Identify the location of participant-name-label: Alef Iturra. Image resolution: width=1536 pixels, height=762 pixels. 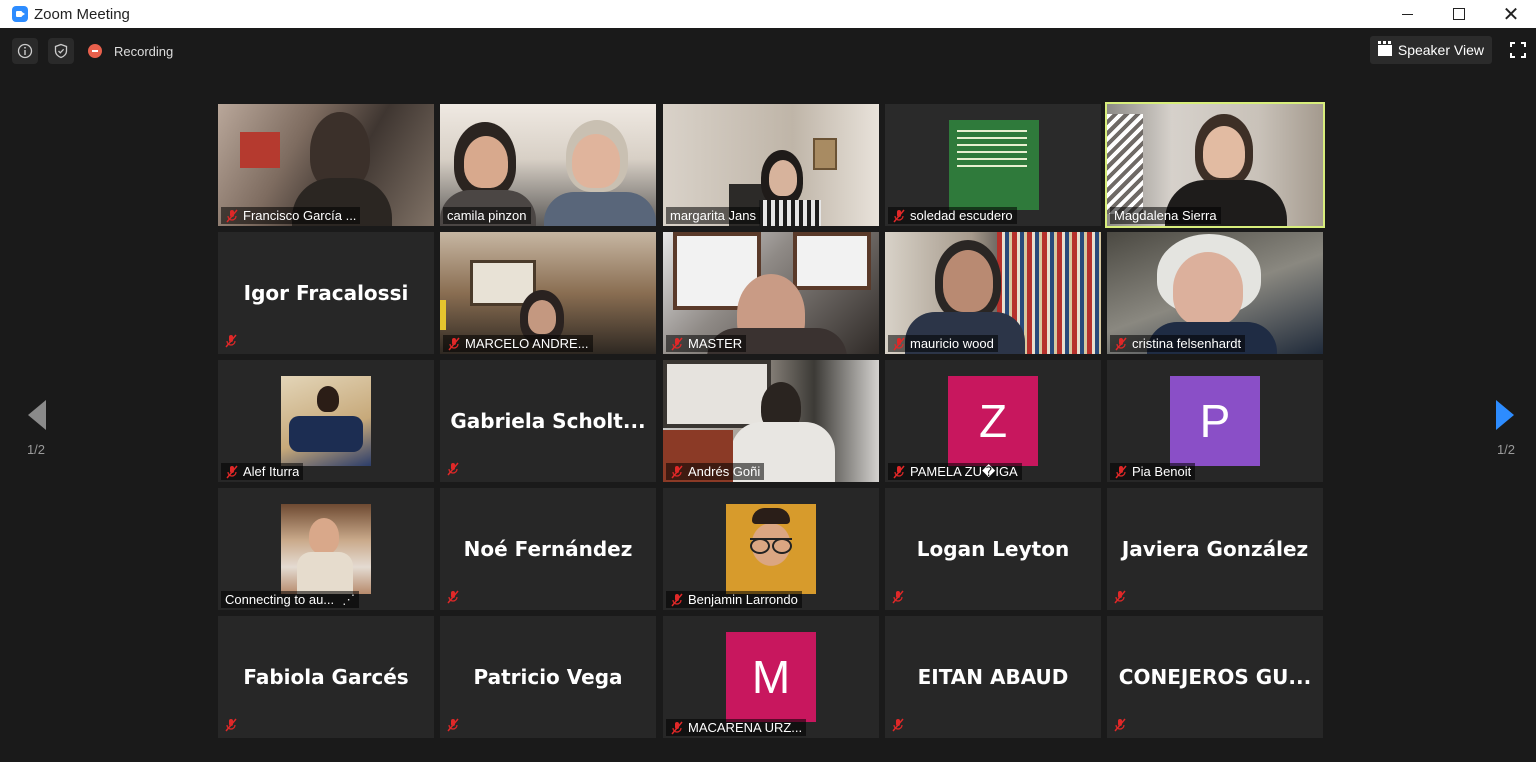
(262, 471).